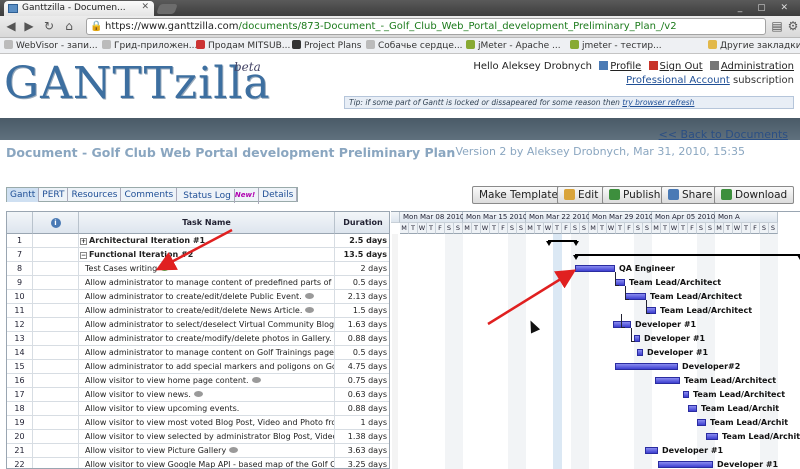 Image resolution: width=800 pixels, height=469 pixels. Describe the element at coordinates (79, 8) in the screenshot. I see `browser-tab: Ganttzilla - Documen... ✕` at that location.